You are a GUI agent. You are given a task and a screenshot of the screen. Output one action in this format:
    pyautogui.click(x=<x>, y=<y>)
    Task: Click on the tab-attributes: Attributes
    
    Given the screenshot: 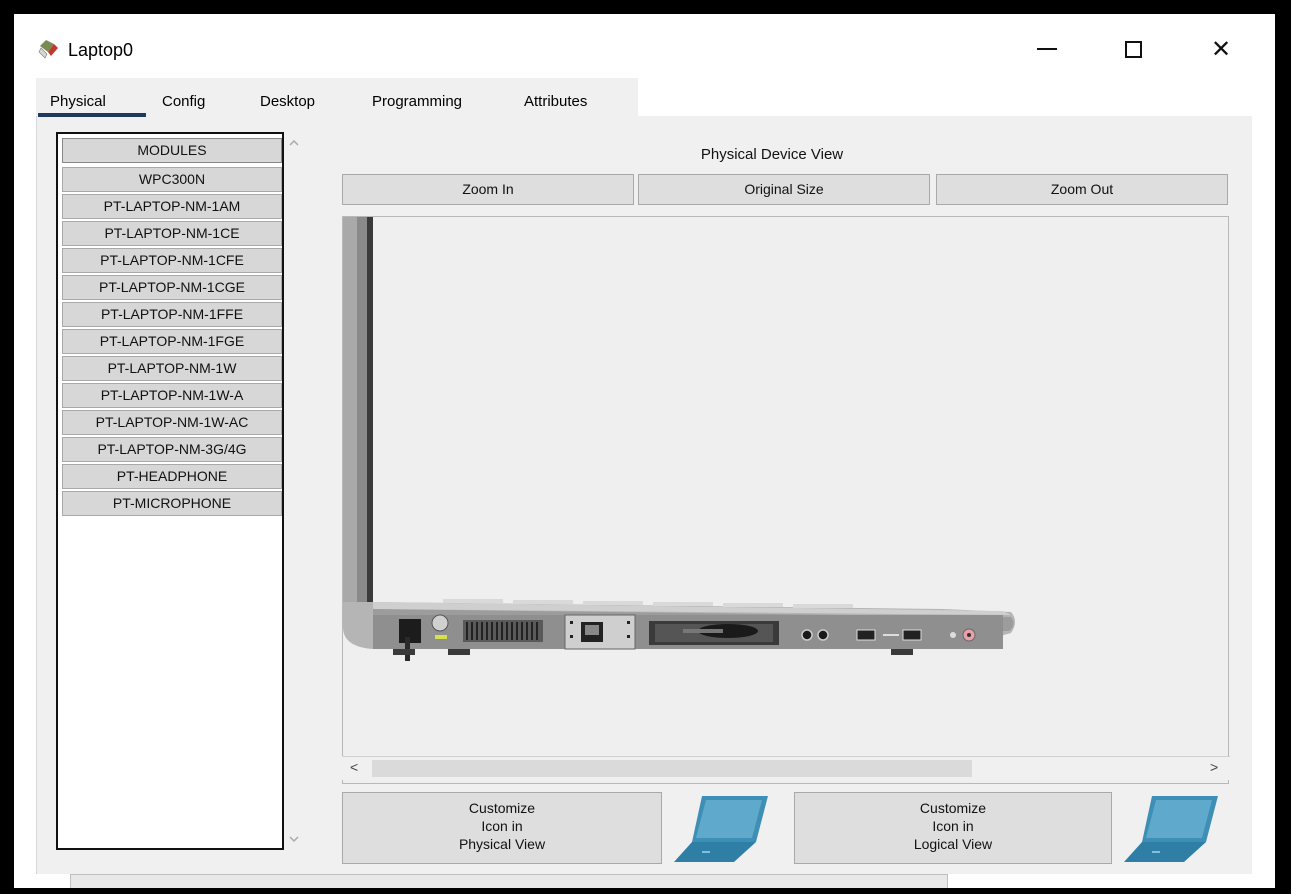 What is the action you would take?
    pyautogui.click(x=555, y=102)
    